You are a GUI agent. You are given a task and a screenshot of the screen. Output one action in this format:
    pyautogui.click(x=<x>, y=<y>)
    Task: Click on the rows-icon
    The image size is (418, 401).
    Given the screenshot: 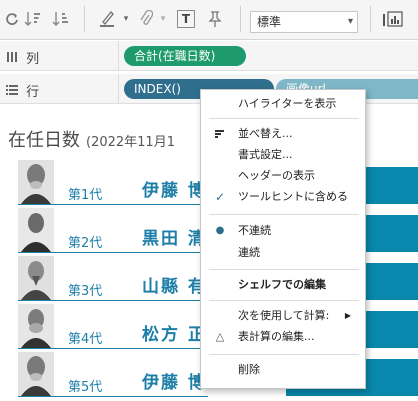 What is the action you would take?
    pyautogui.click(x=14, y=91)
    